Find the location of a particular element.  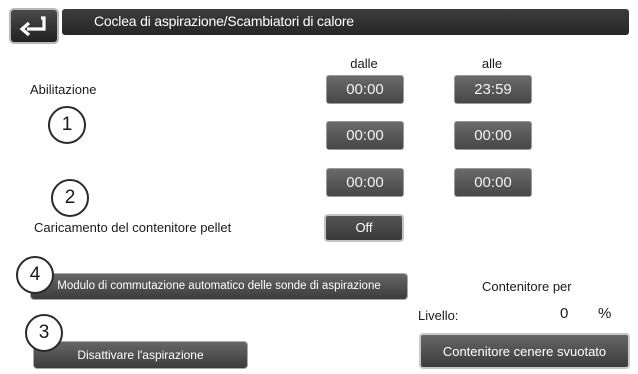

marker-2: 2 is located at coordinates (70, 198).